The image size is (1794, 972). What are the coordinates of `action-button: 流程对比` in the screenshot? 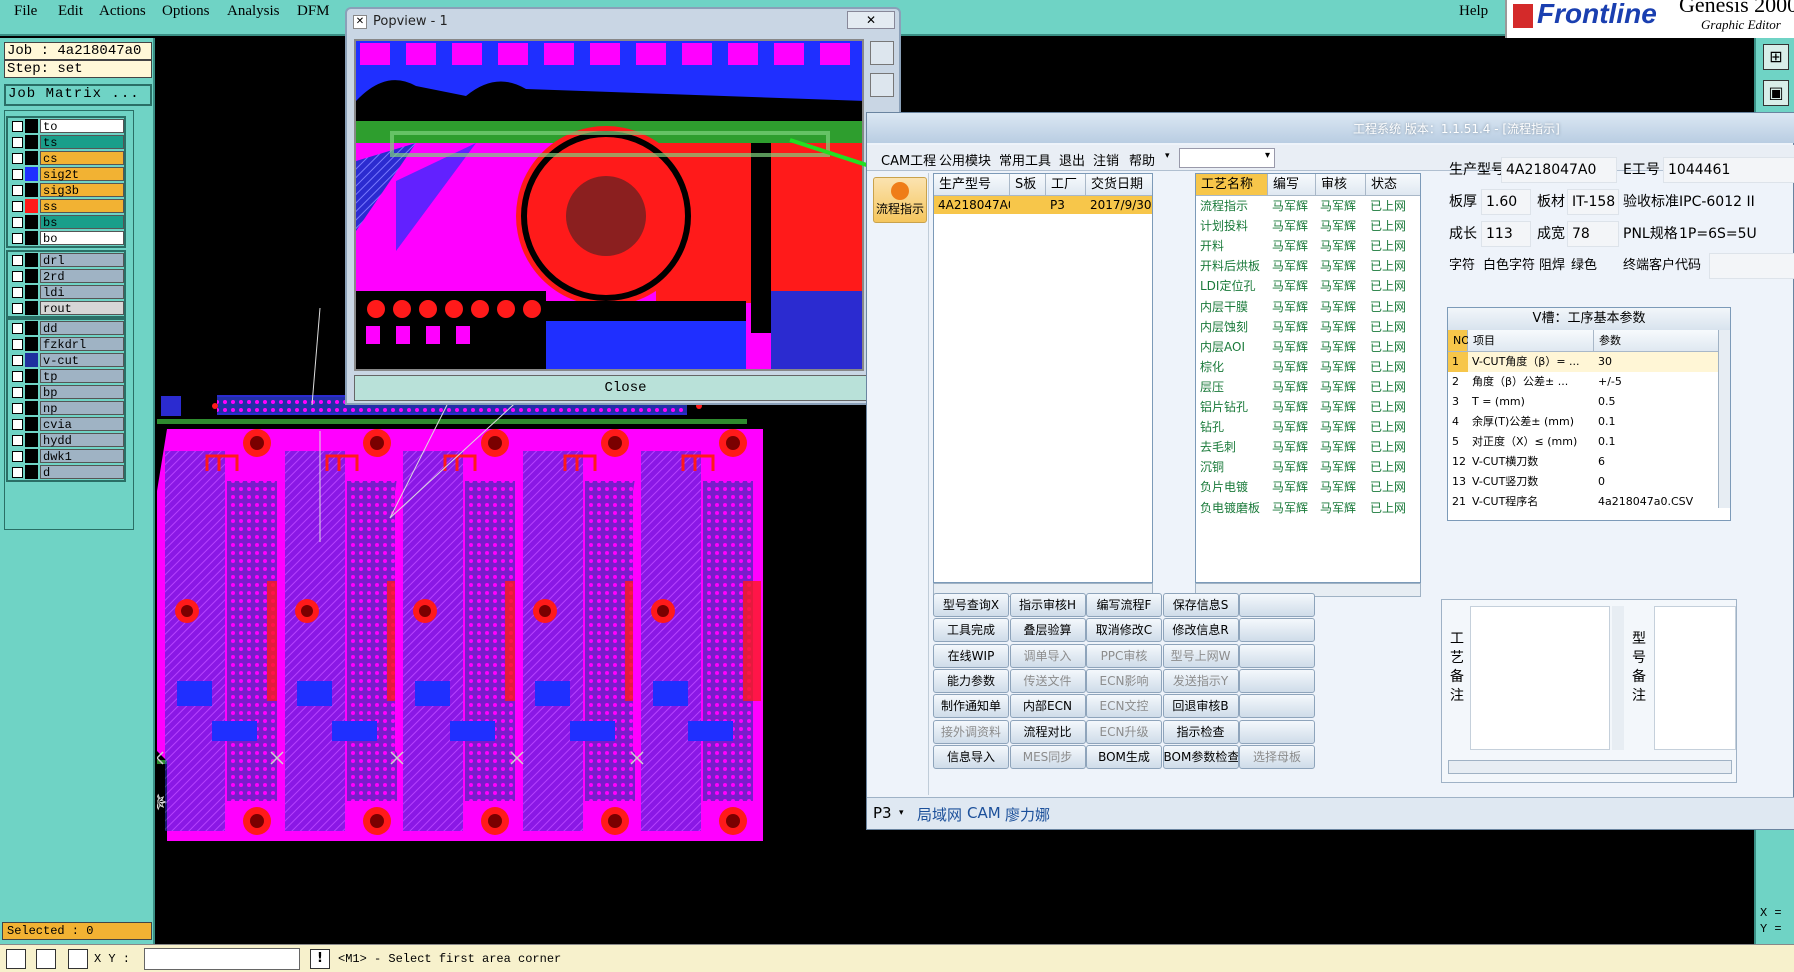 It's located at (1047, 731).